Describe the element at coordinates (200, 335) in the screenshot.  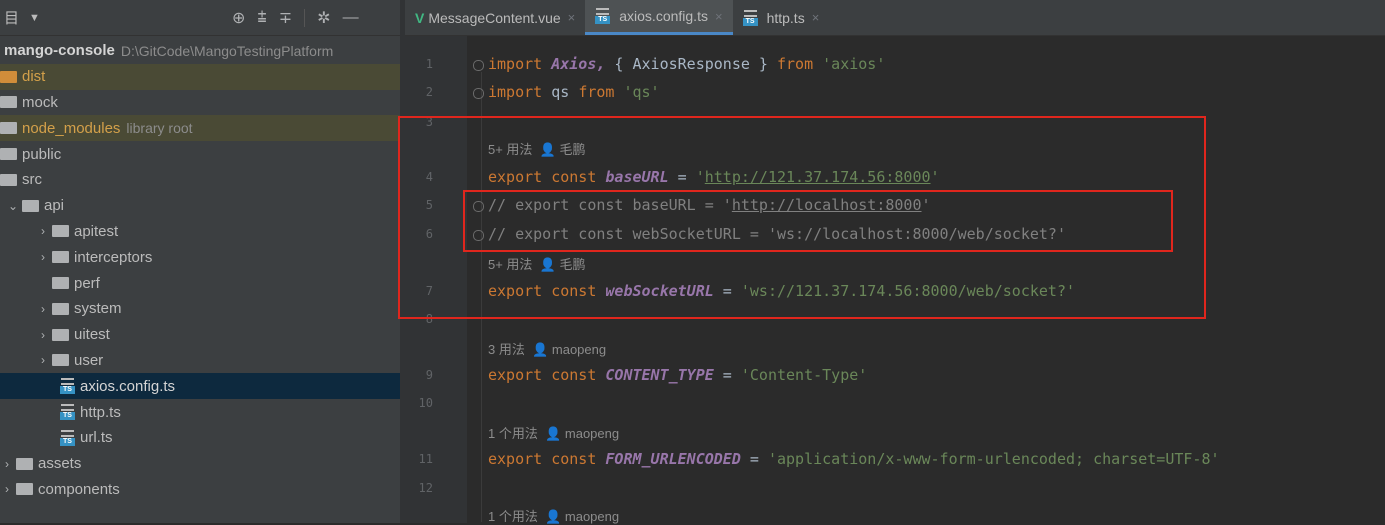
I see `tree-row-uitest: › uitest` at that location.